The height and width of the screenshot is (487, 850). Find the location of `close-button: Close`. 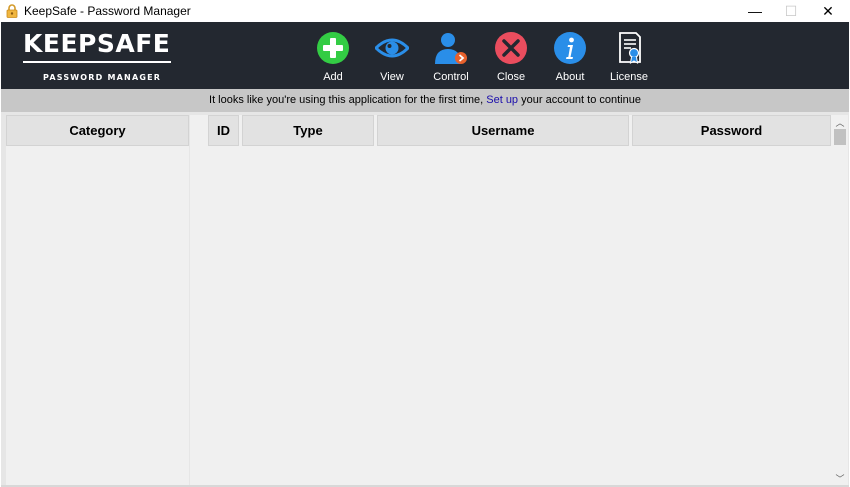

close-button: Close is located at coordinates (511, 58).